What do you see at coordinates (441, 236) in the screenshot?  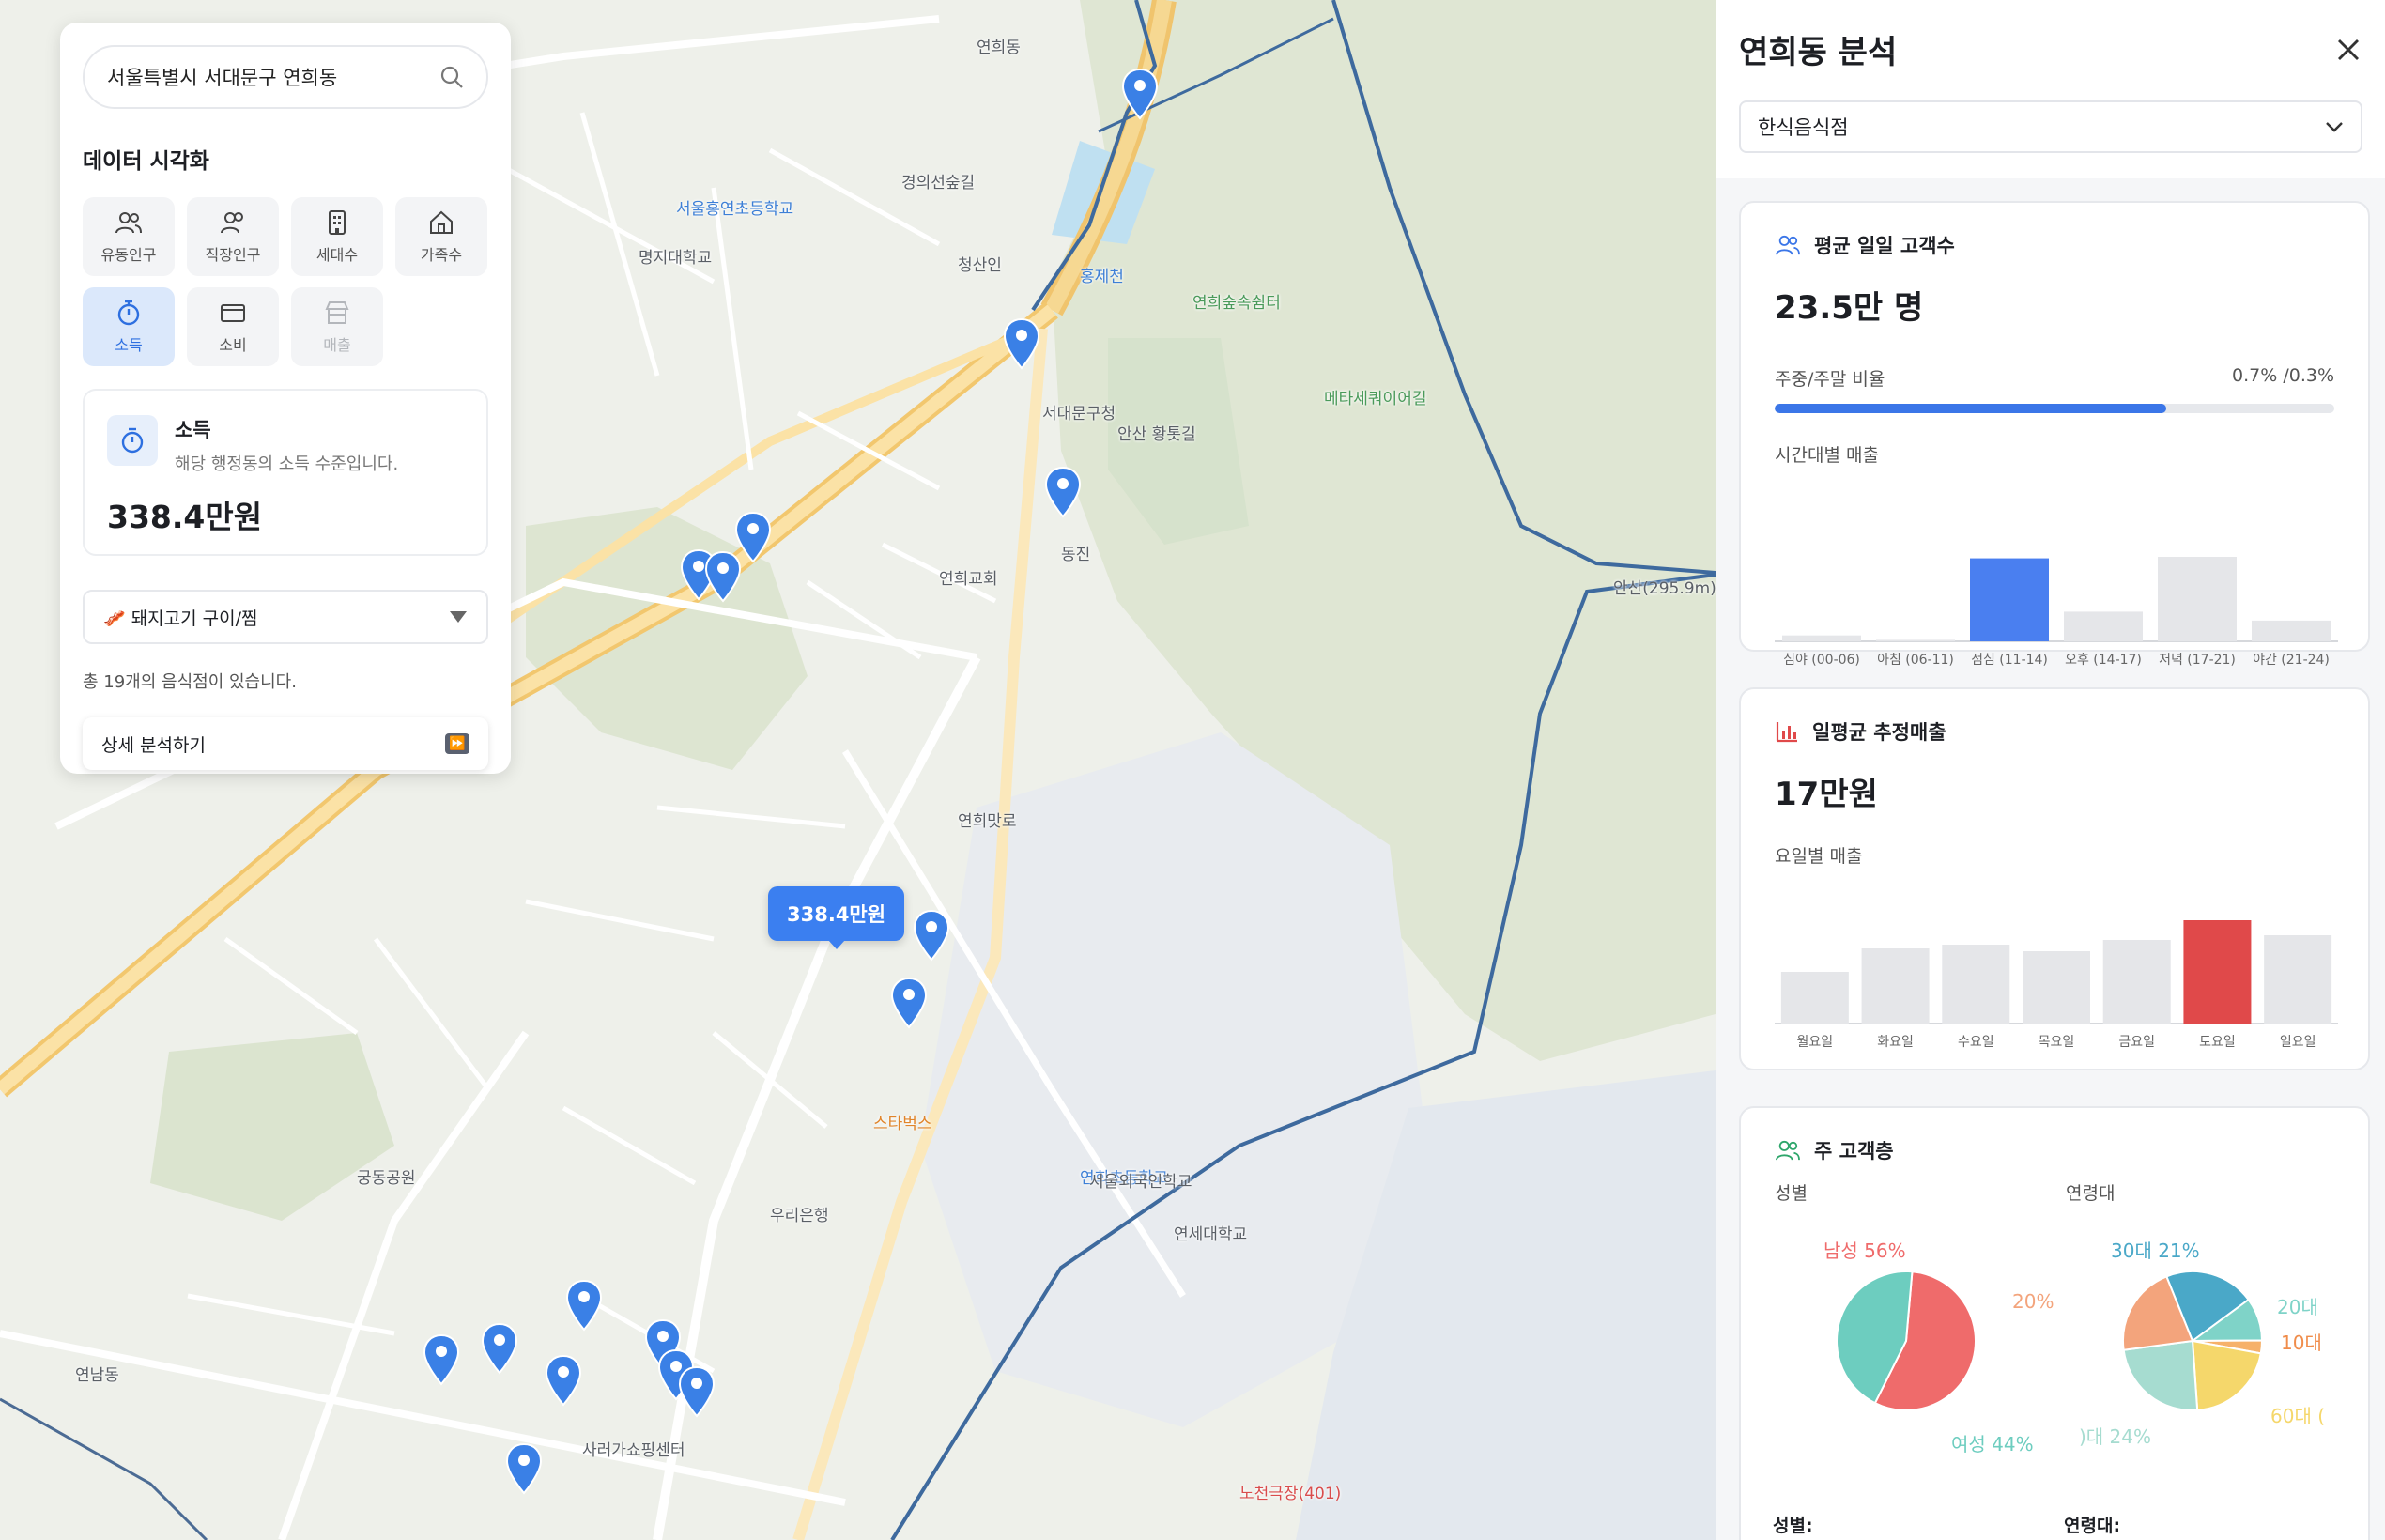 I see `viz-button-families: 가족수` at bounding box center [441, 236].